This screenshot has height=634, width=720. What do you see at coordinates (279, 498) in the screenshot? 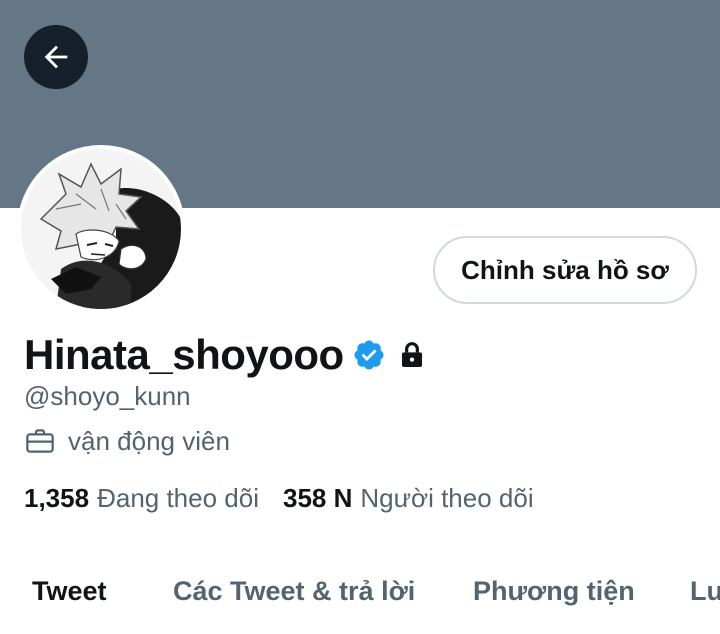
I see `follow-stats: 1,358 Đang theo dõi 358 N Người theo dõi` at bounding box center [279, 498].